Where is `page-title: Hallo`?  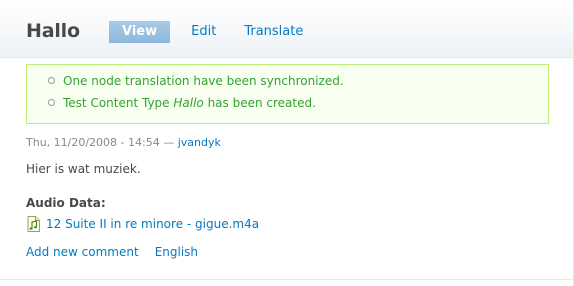 page-title: Hallo is located at coordinates (53, 31).